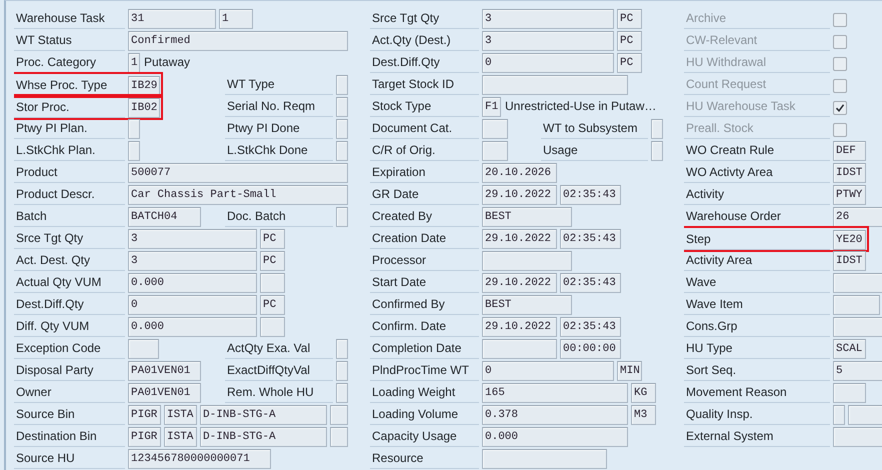 This screenshot has width=882, height=470. Describe the element at coordinates (144, 108) in the screenshot. I see `input-field: IB02` at that location.